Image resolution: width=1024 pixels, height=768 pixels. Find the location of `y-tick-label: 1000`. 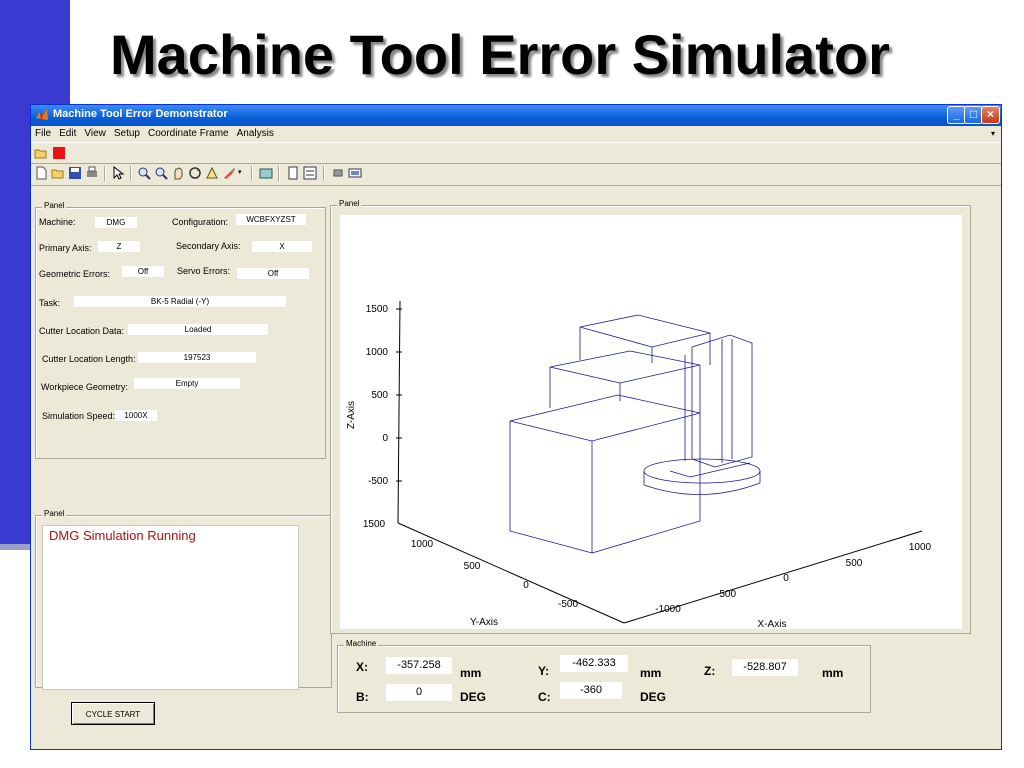

y-tick-label: 1000 is located at coordinates (422, 544).